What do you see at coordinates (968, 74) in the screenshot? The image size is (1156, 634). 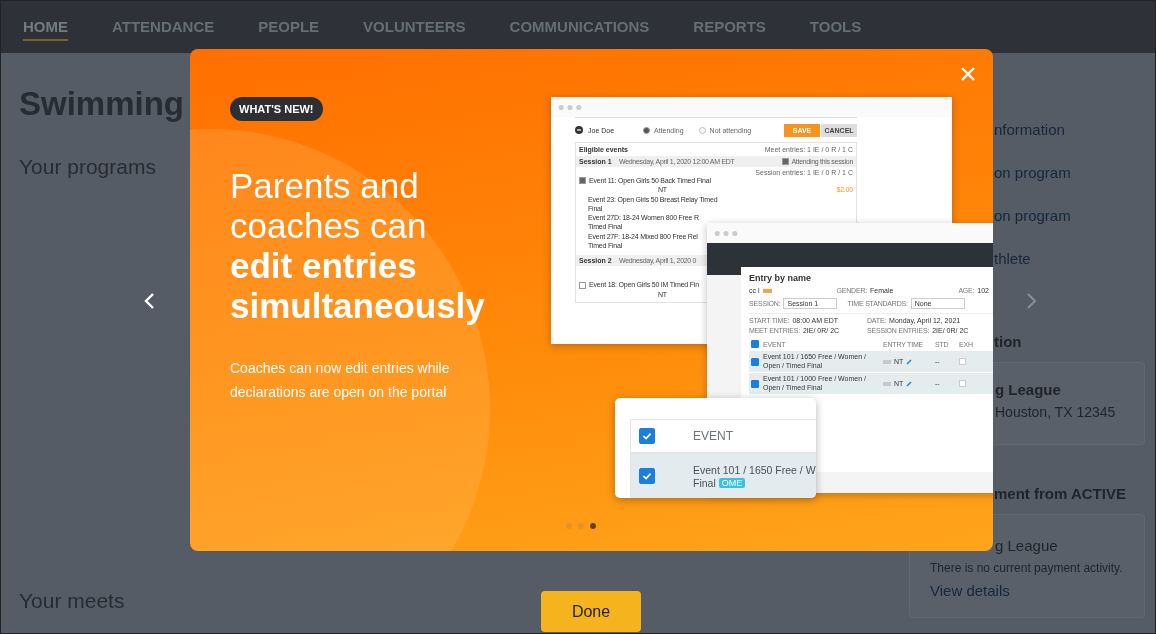 I see `close-icon` at bounding box center [968, 74].